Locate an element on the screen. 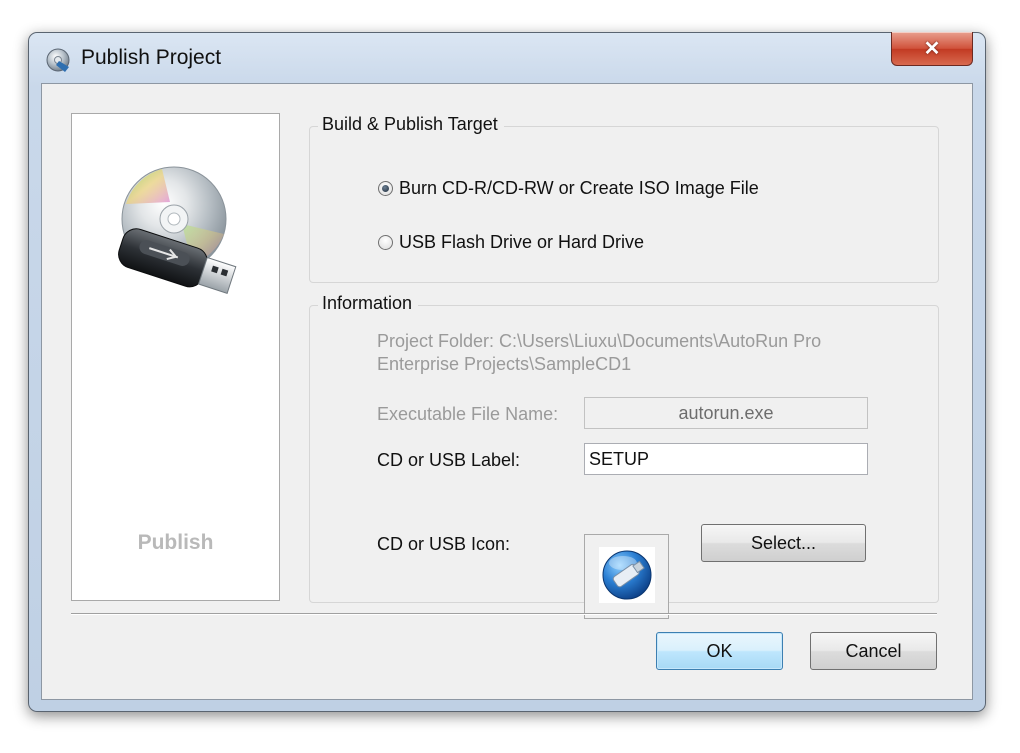 The image size is (1020, 753). radio-burn-cd-option: Burn CD-R/CD-RW or Create ISO Image File is located at coordinates (568, 188).